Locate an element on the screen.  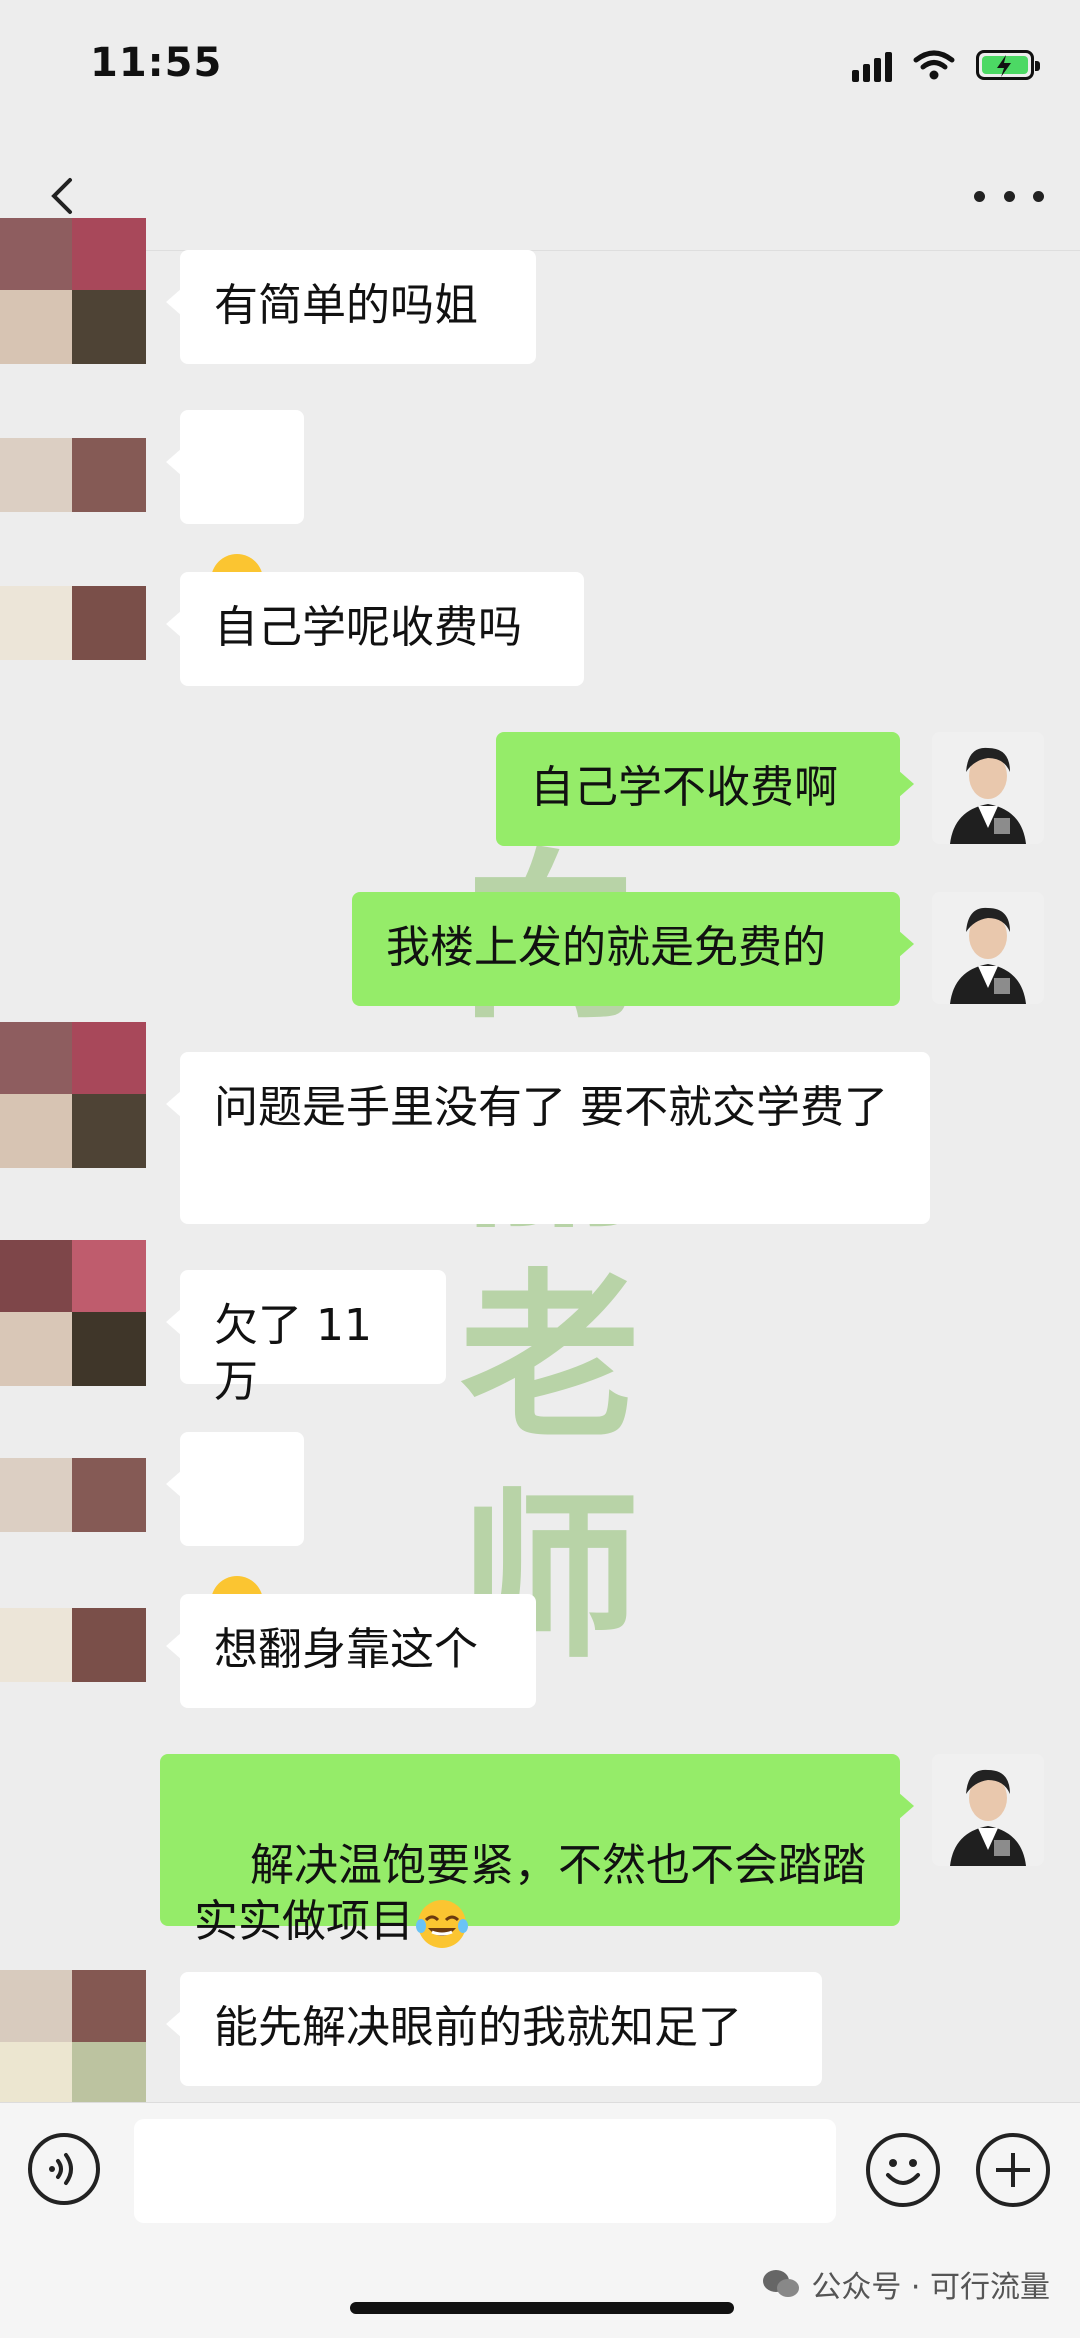
source-watermark: 公众号 · 可行流量 is located at coordinates (905, 2284).